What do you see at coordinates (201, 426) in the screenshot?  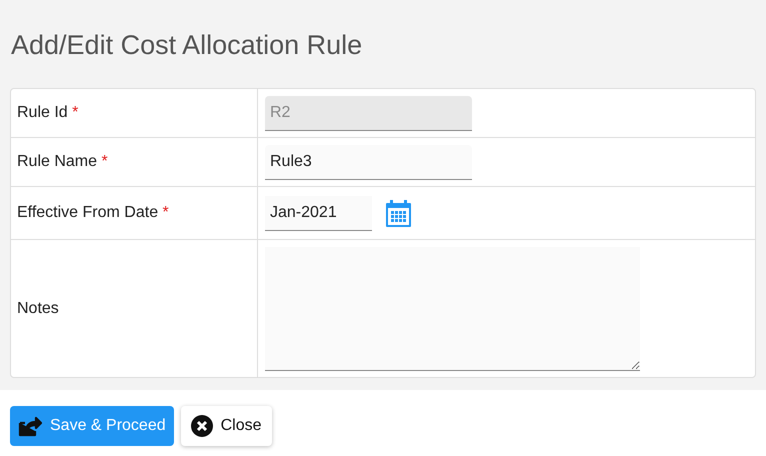 I see `close-icon` at bounding box center [201, 426].